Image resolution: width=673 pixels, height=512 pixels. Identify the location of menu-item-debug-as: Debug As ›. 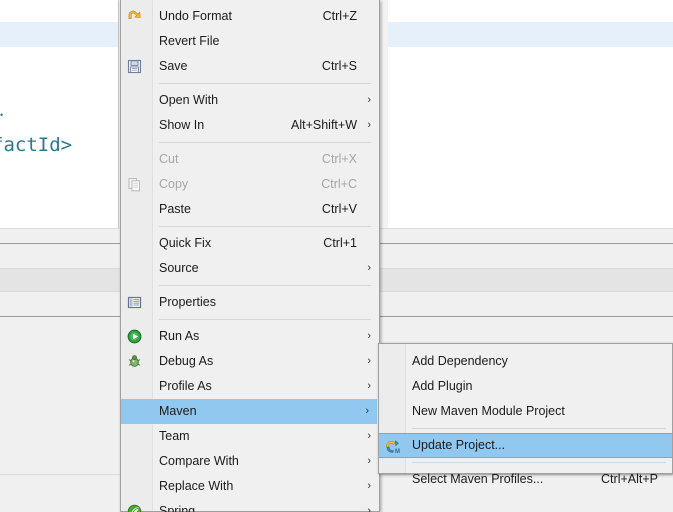
(250, 361).